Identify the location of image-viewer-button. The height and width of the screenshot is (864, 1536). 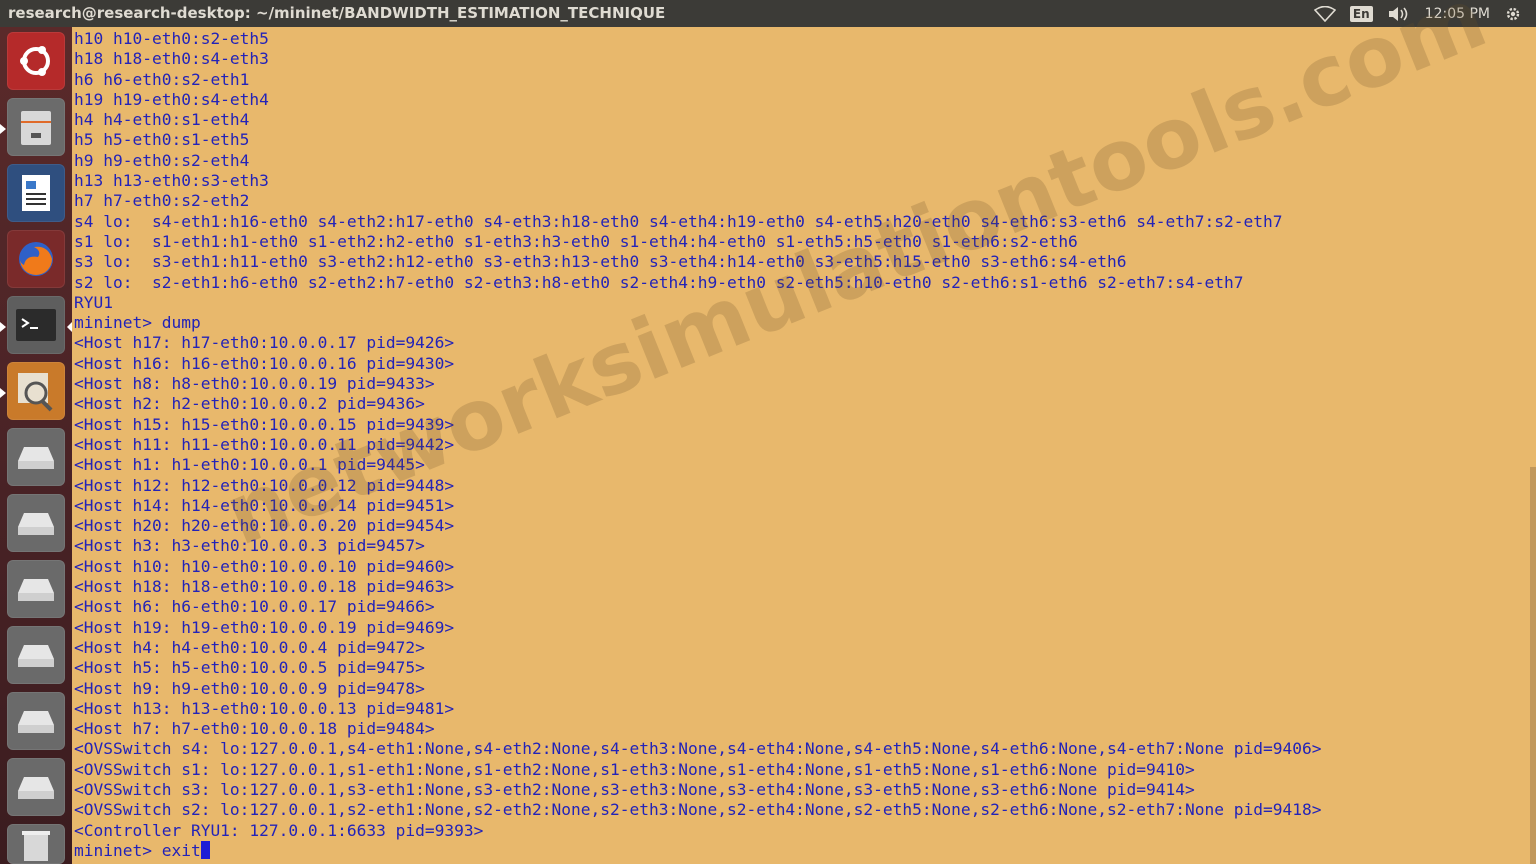
(36, 391).